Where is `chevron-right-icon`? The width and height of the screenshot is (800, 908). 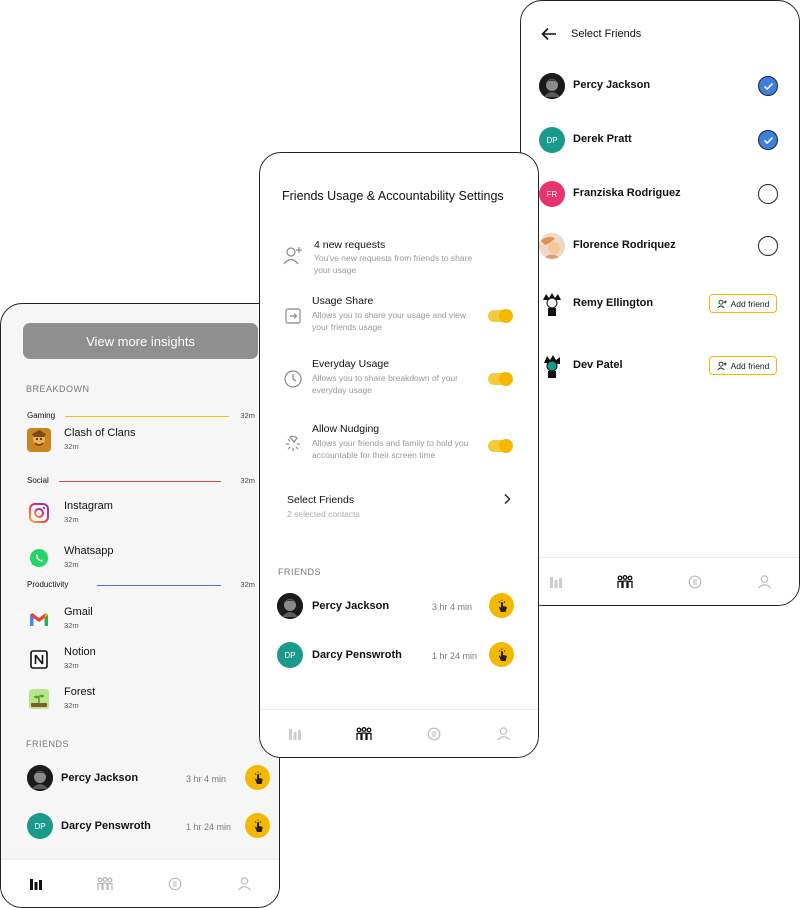
chevron-right-icon is located at coordinates (507, 499).